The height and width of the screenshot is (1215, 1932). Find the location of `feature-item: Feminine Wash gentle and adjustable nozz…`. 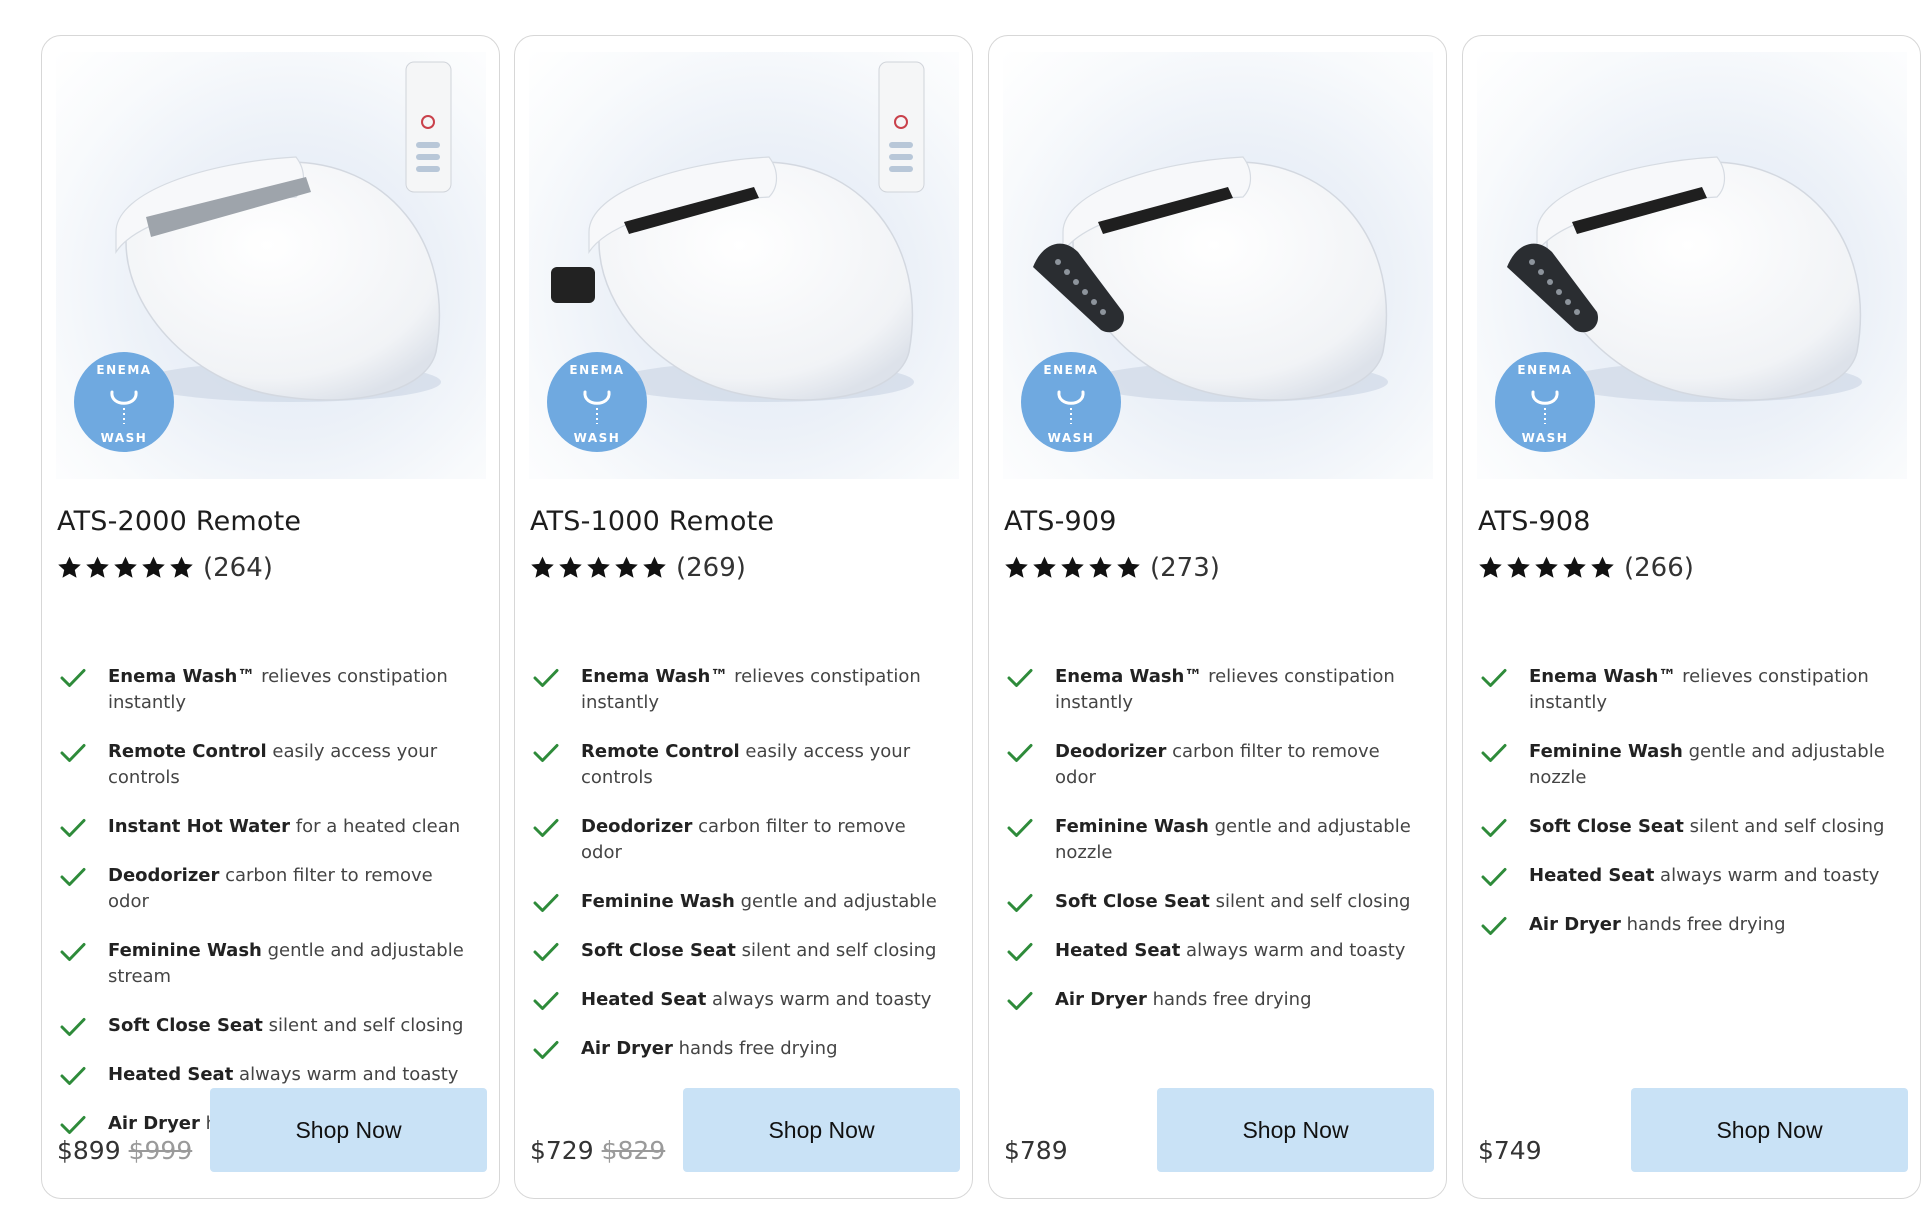

feature-item: Feminine Wash gentle and adjustable nozz… is located at coordinates (1686, 765).